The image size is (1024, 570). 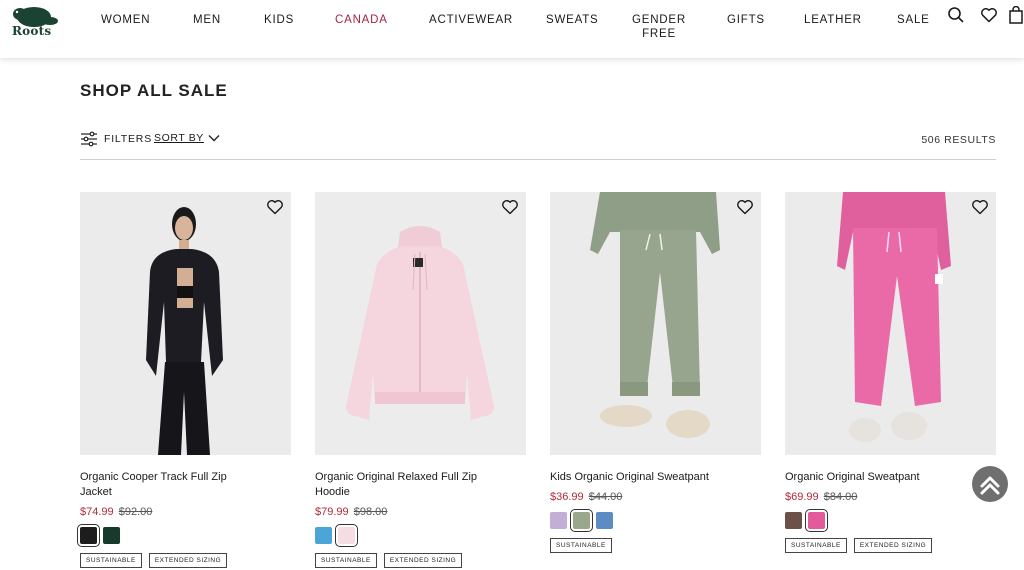 I want to click on sort-by-dropdown: SORT BY, so click(x=187, y=138).